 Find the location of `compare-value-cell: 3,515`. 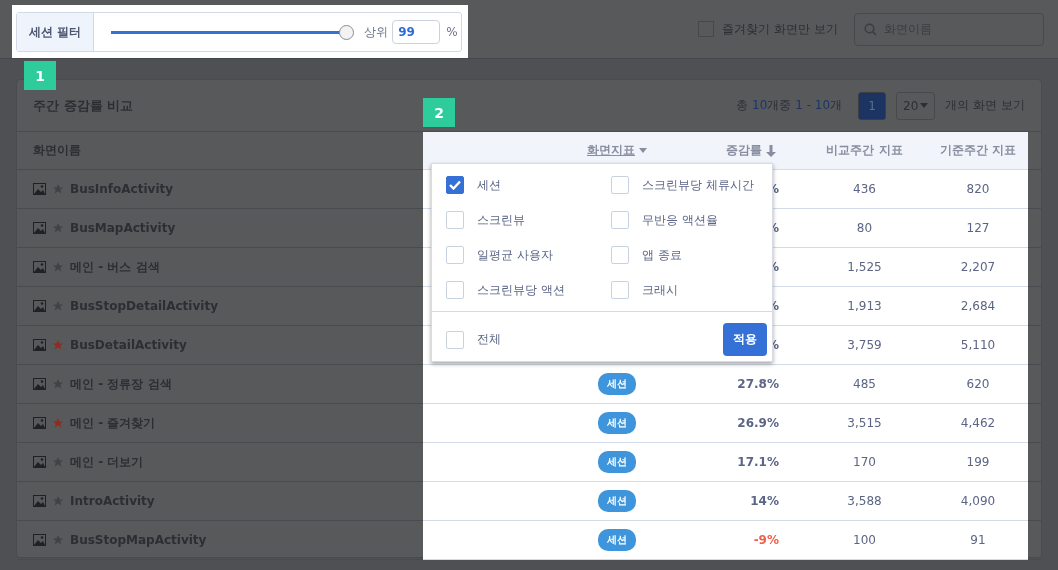

compare-value-cell: 3,515 is located at coordinates (864, 423).